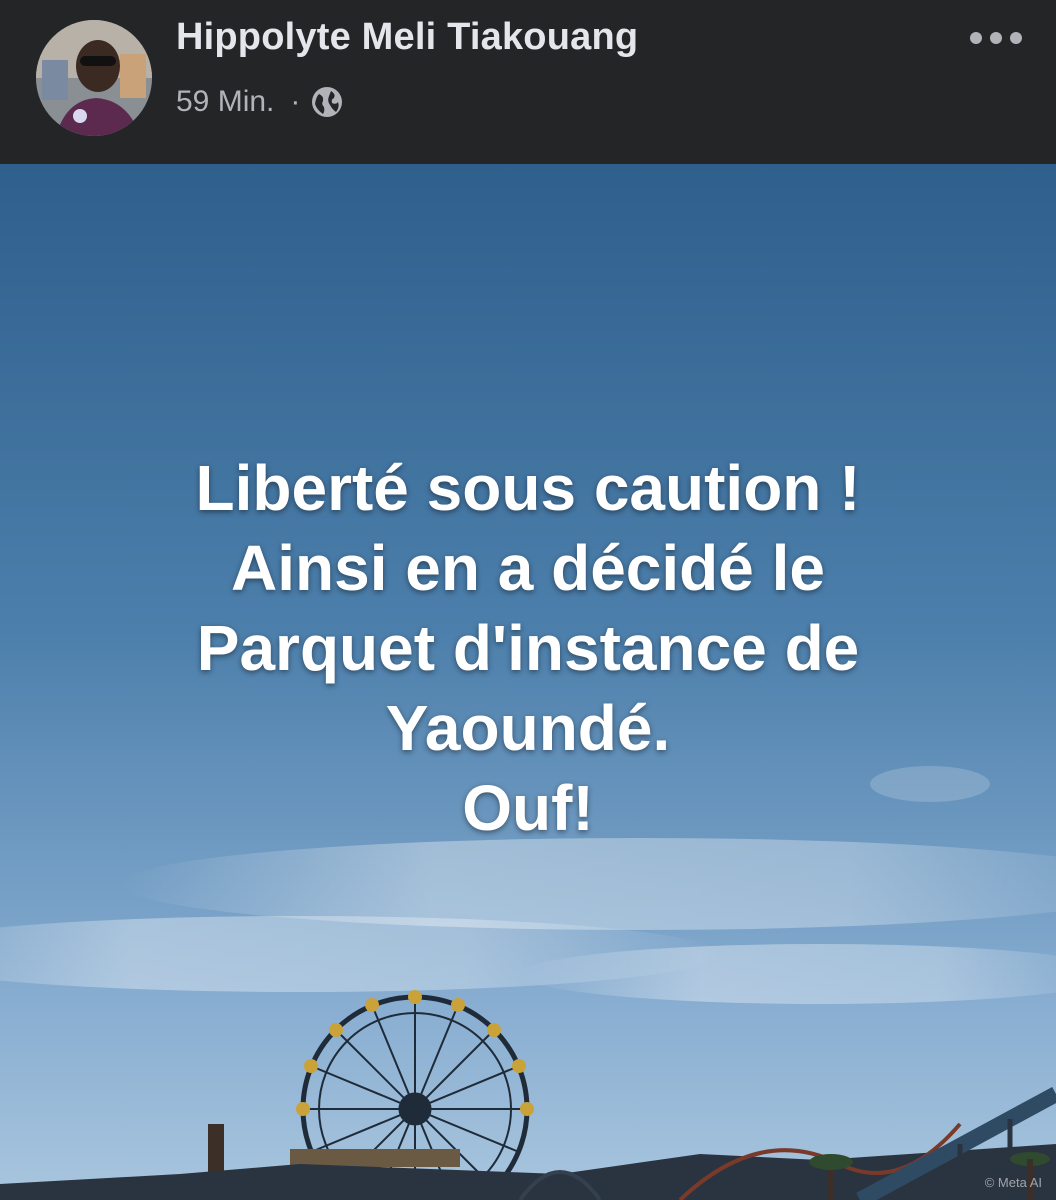  I want to click on caption-line: Liberté sous caution !, so click(528, 488).